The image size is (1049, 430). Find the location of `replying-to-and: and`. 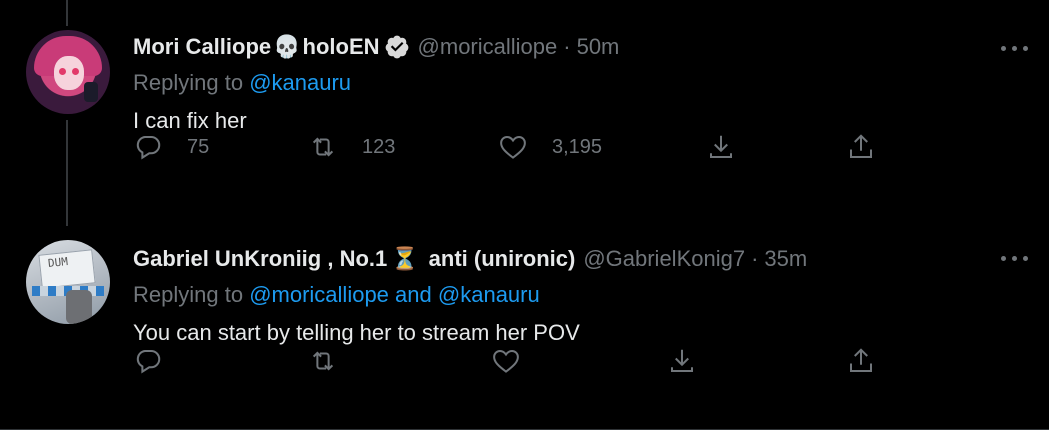

replying-to-and: and is located at coordinates (413, 294).